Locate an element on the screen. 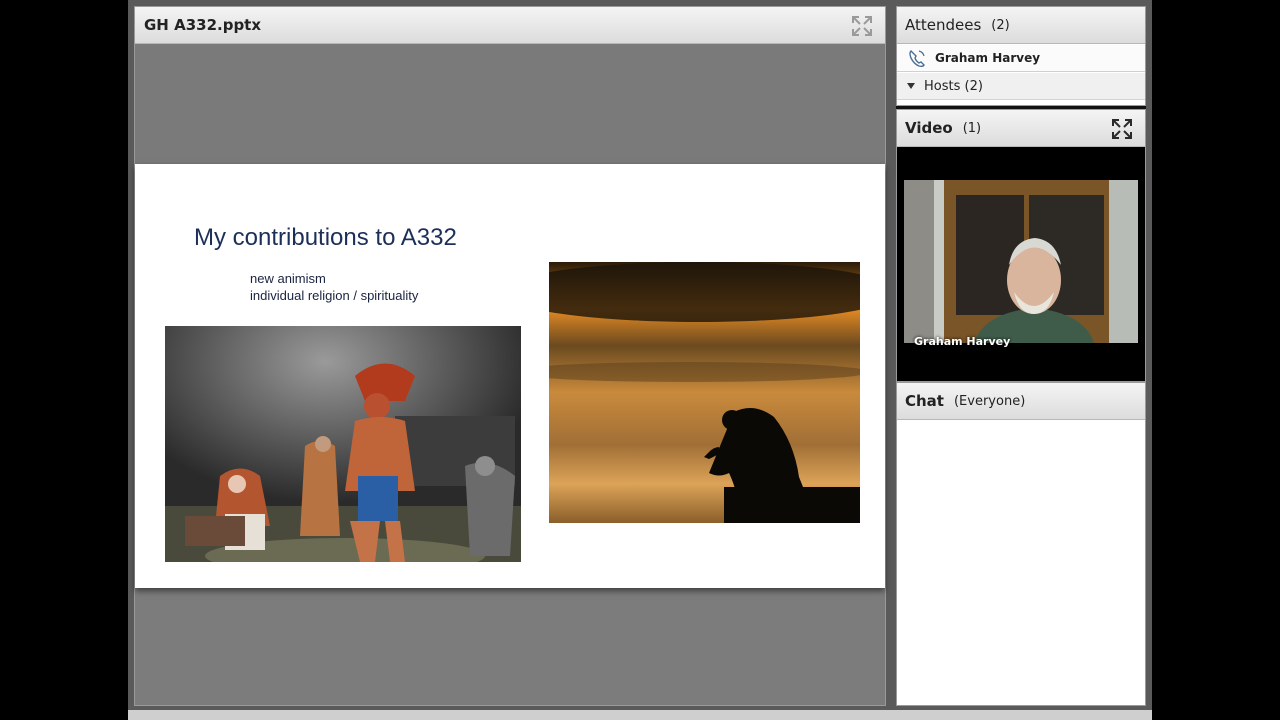  hosts-label: Hosts (2) is located at coordinates (953, 86).